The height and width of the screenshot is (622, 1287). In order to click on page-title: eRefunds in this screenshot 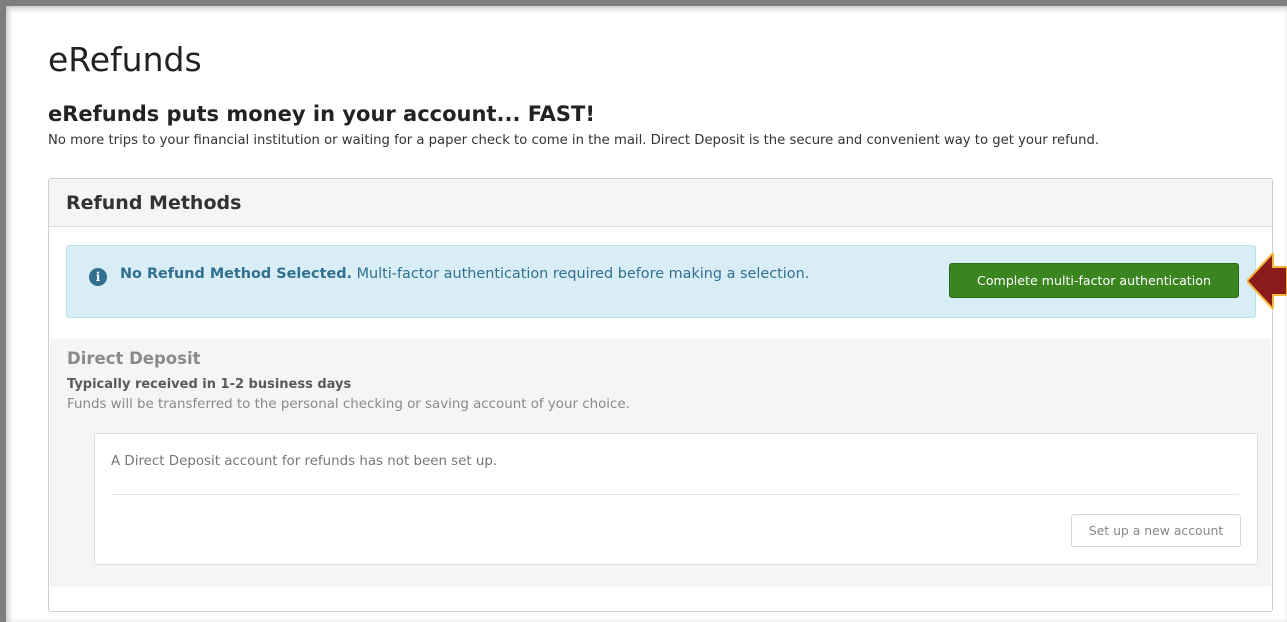, I will do `click(125, 59)`.